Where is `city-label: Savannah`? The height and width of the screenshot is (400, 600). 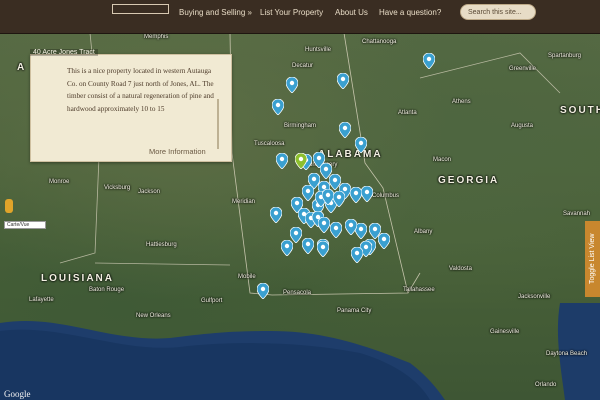 city-label: Savannah is located at coordinates (577, 214).